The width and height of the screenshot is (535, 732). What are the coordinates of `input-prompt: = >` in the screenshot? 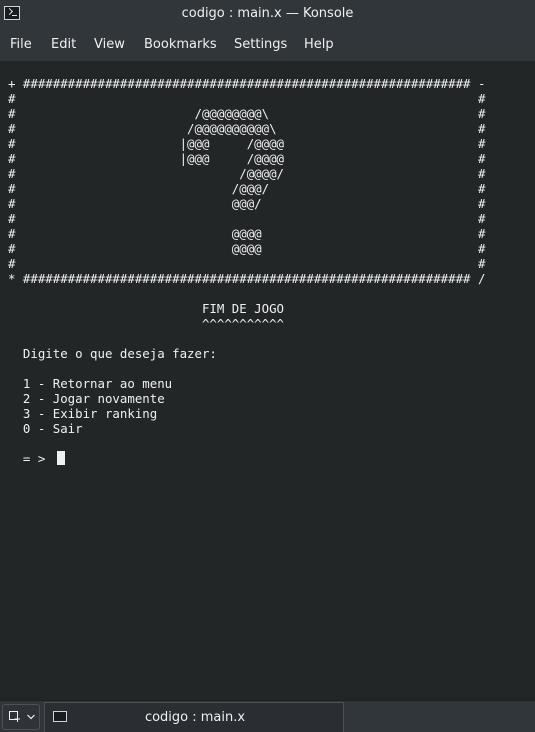 It's located at (30, 458).